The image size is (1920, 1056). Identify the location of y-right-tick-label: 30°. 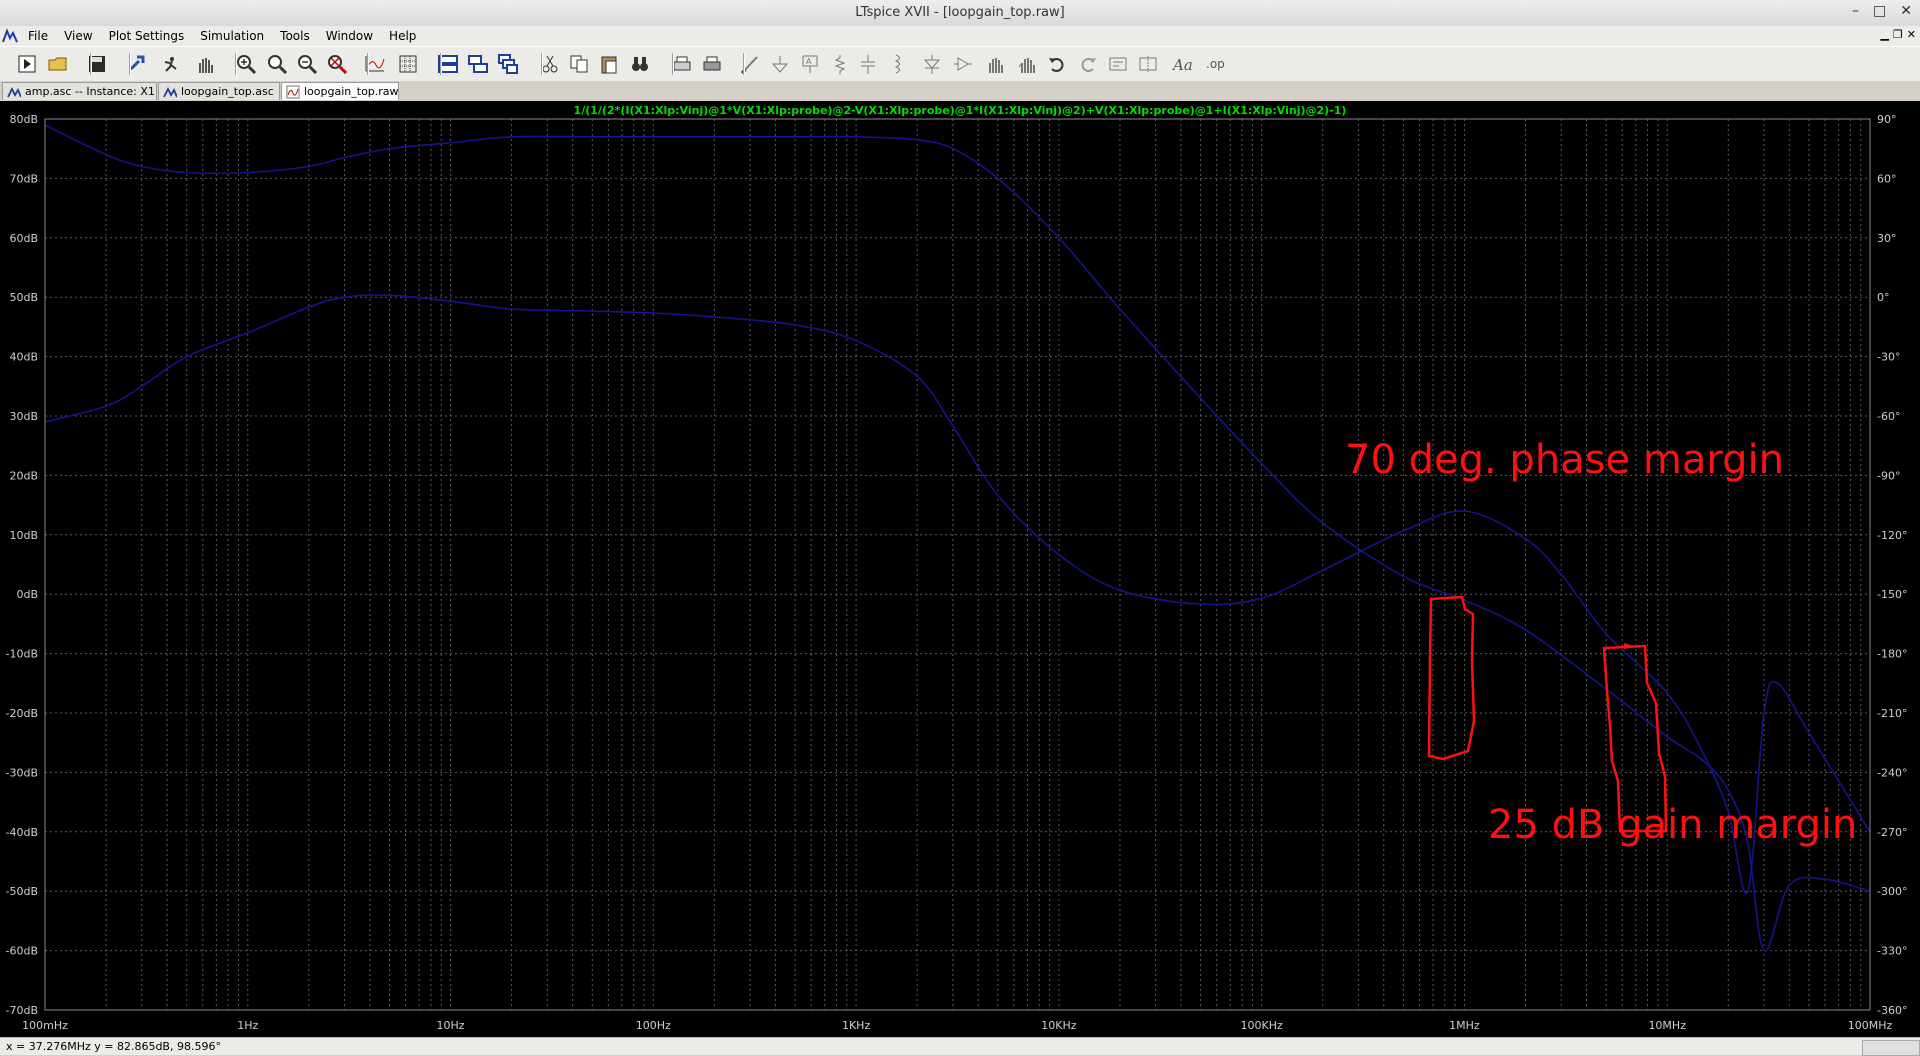
(1887, 238).